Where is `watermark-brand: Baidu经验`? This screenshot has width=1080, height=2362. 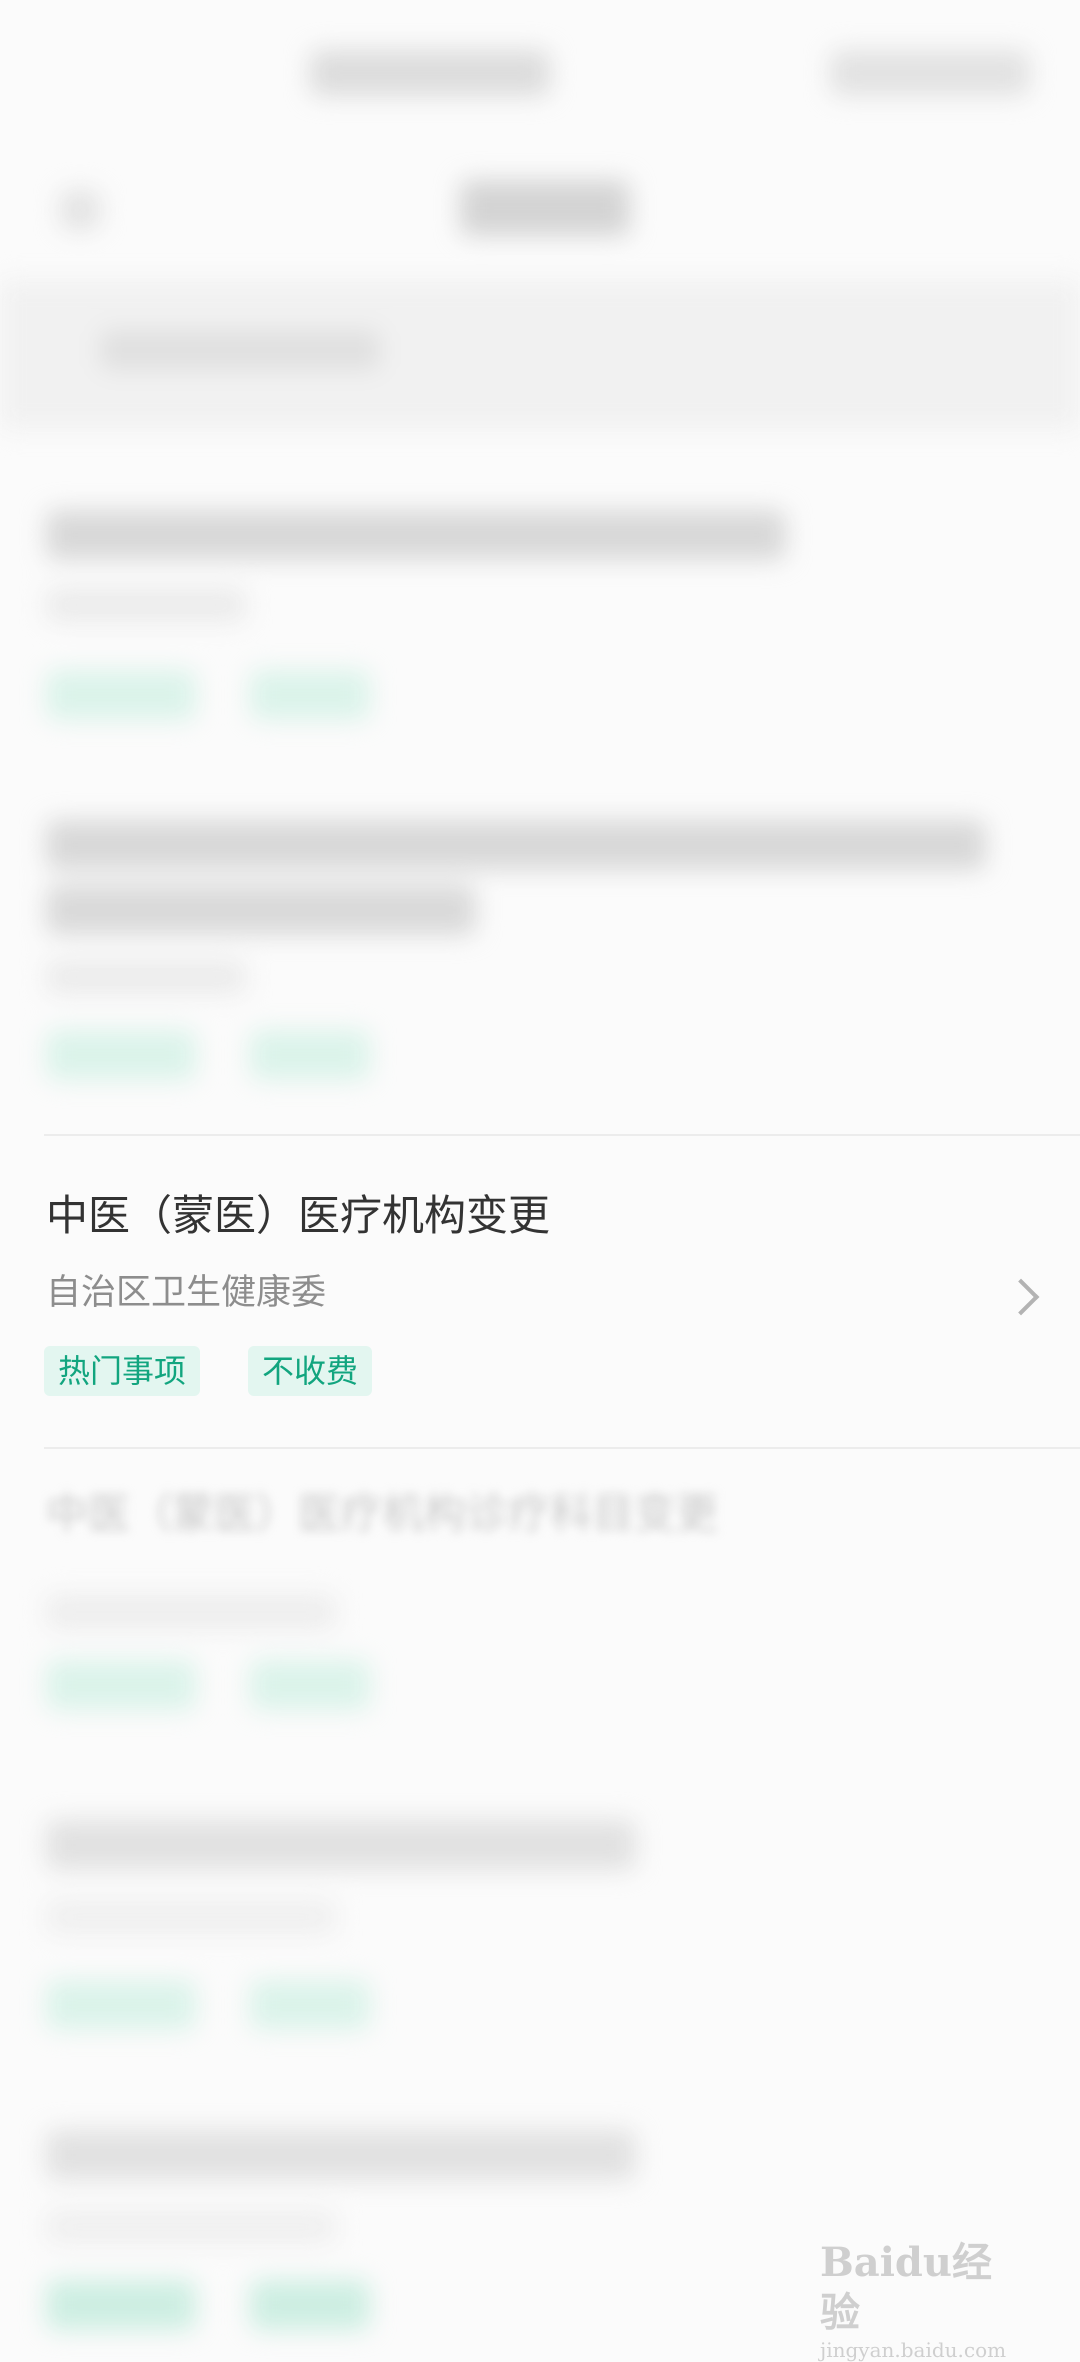
watermark-brand: Baidu经验 is located at coordinates (906, 2287).